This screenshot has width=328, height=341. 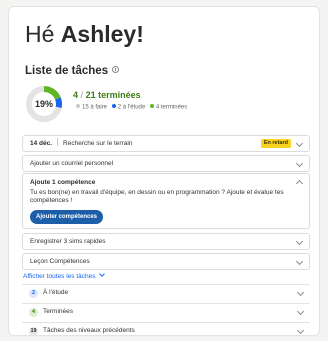 I want to click on greeting-heading: Hé Ashley!, so click(x=84, y=34).